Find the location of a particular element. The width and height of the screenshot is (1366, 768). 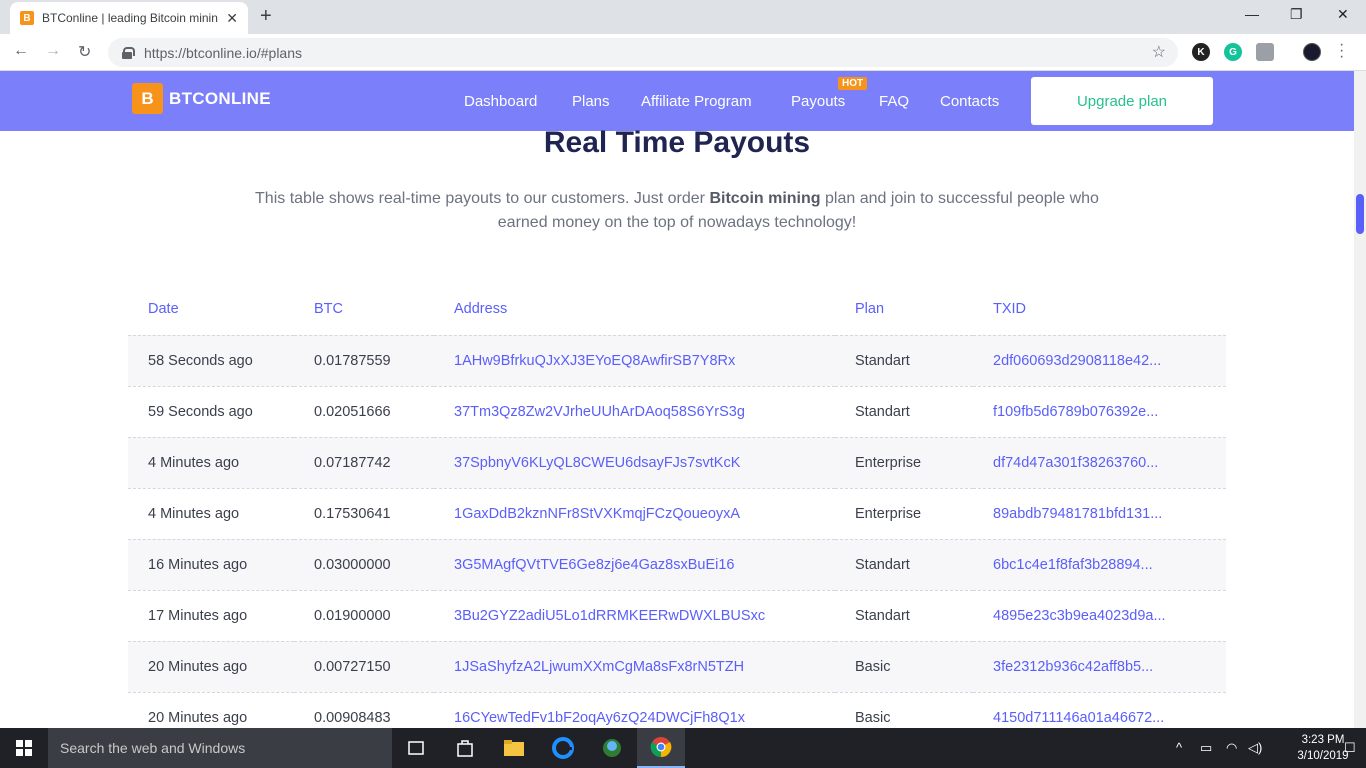

nav-plans: Plans is located at coordinates (591, 101).